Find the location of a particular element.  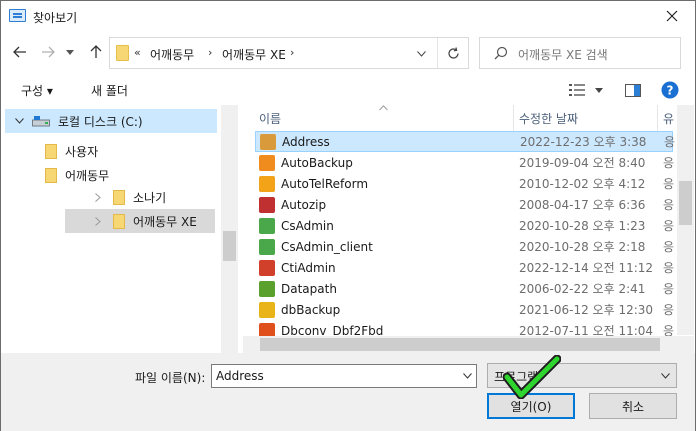

file-row: Datapath 2006-02-22 오후 2:41 응 is located at coordinates (464, 288).